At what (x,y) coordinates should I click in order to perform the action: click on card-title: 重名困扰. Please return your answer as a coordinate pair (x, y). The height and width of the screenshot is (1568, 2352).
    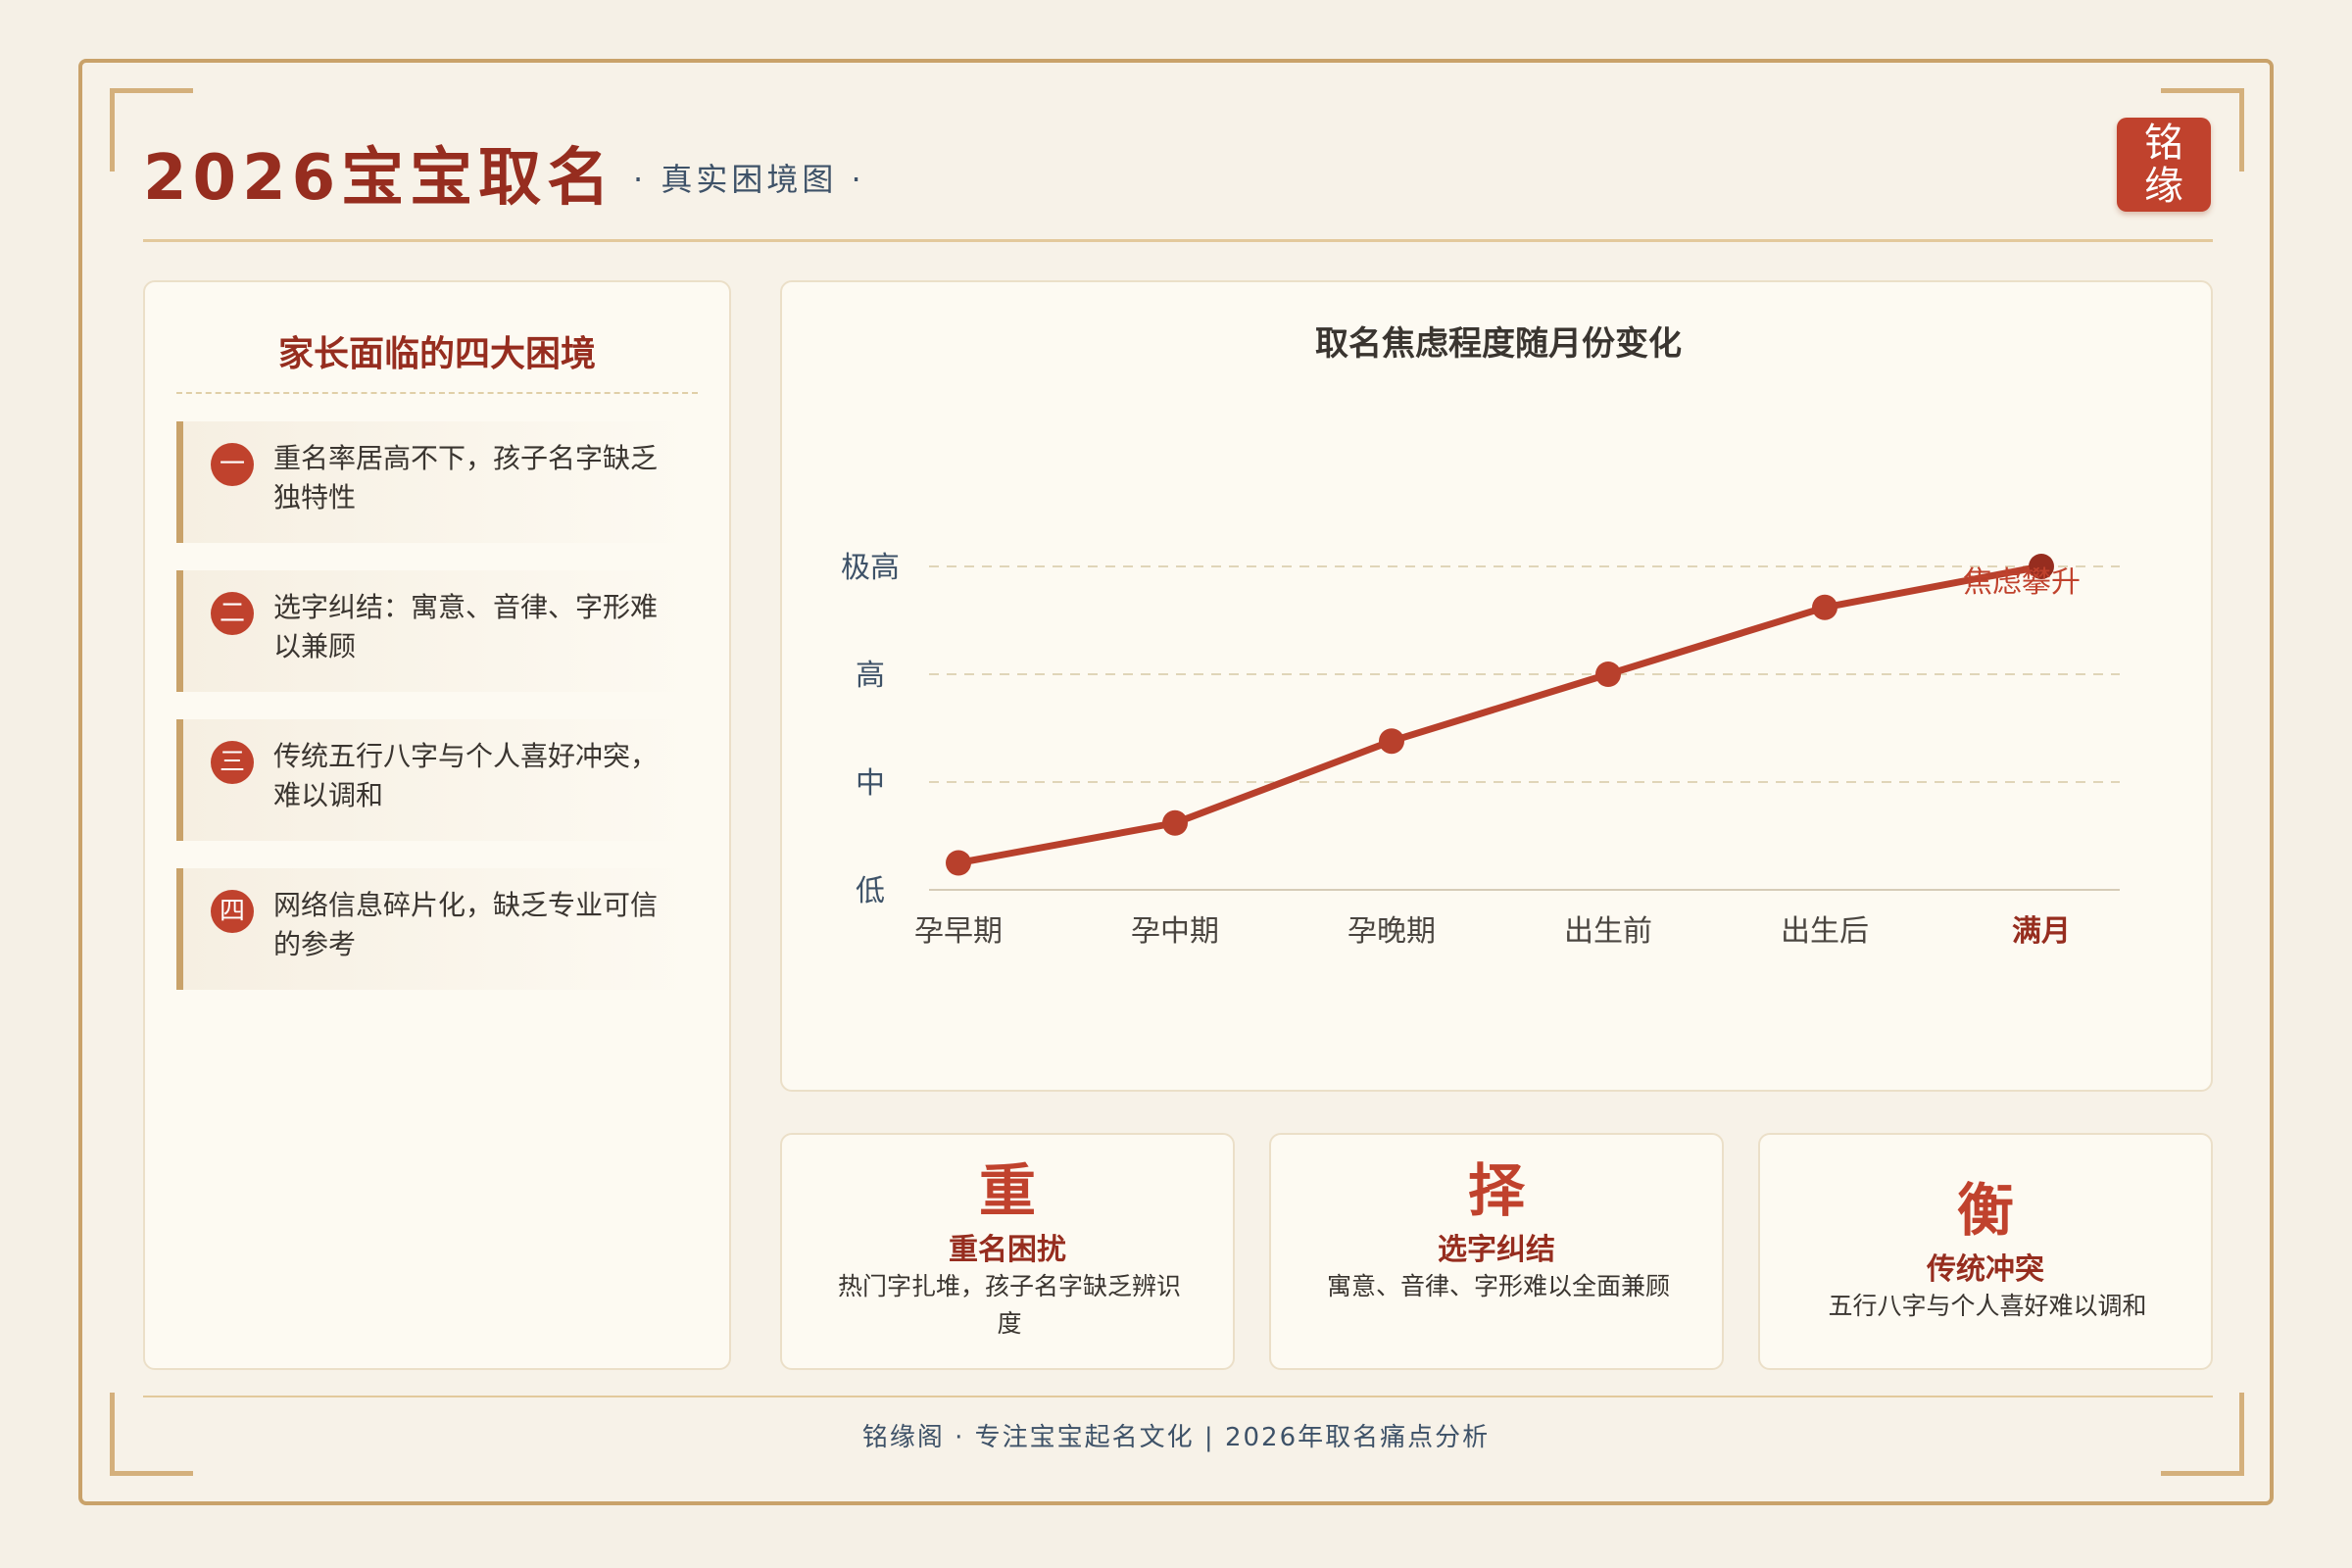
    Looking at the image, I should click on (1007, 1250).